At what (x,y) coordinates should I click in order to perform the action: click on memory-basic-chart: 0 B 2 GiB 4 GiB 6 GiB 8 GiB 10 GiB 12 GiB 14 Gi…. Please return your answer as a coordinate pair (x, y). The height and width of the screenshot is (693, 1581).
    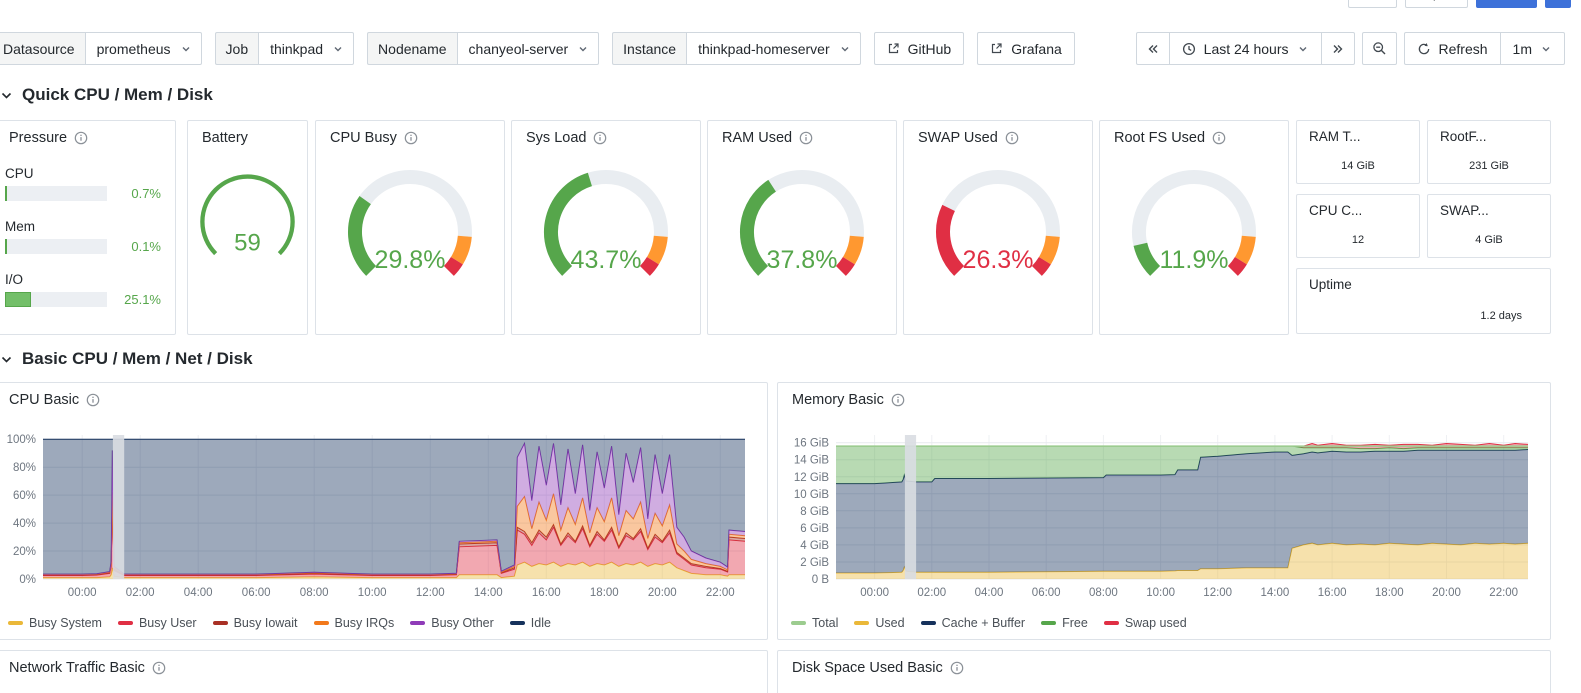
    Looking at the image, I should click on (1164, 515).